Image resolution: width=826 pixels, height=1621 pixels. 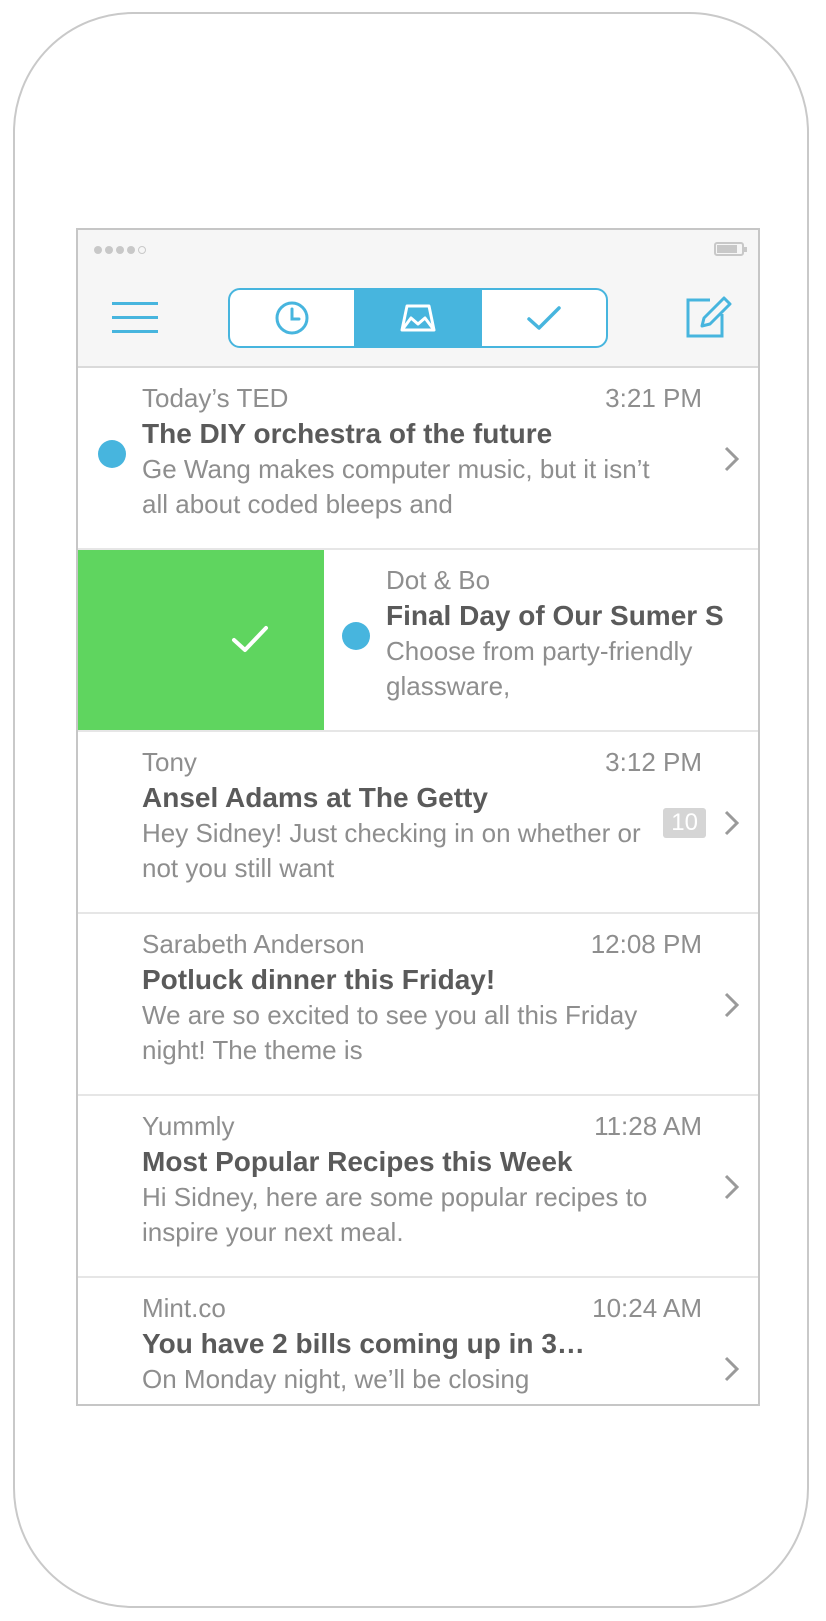 I want to click on email-time: 10:24 AM, so click(x=647, y=1308).